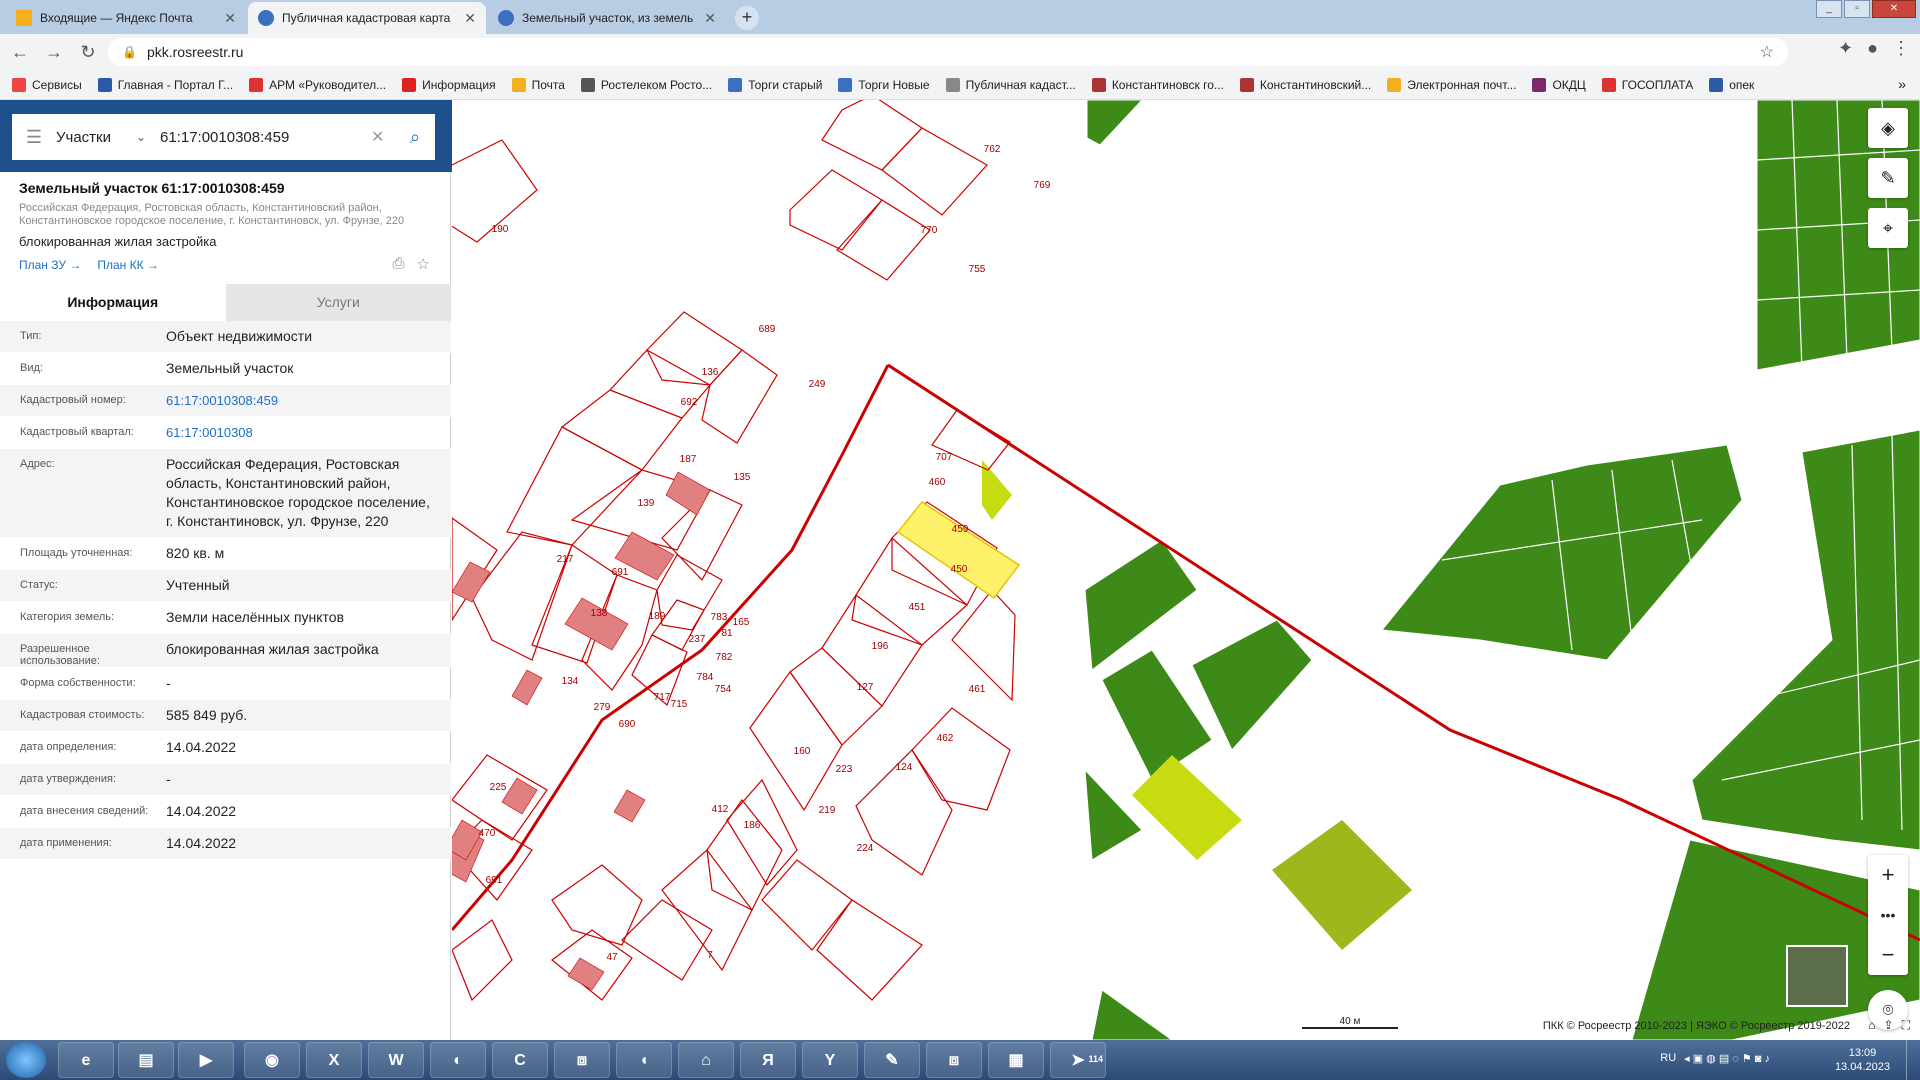  What do you see at coordinates (607, 18) in the screenshot?
I see `browser-tab-parcel: Земельный участок, из земель ✕` at bounding box center [607, 18].